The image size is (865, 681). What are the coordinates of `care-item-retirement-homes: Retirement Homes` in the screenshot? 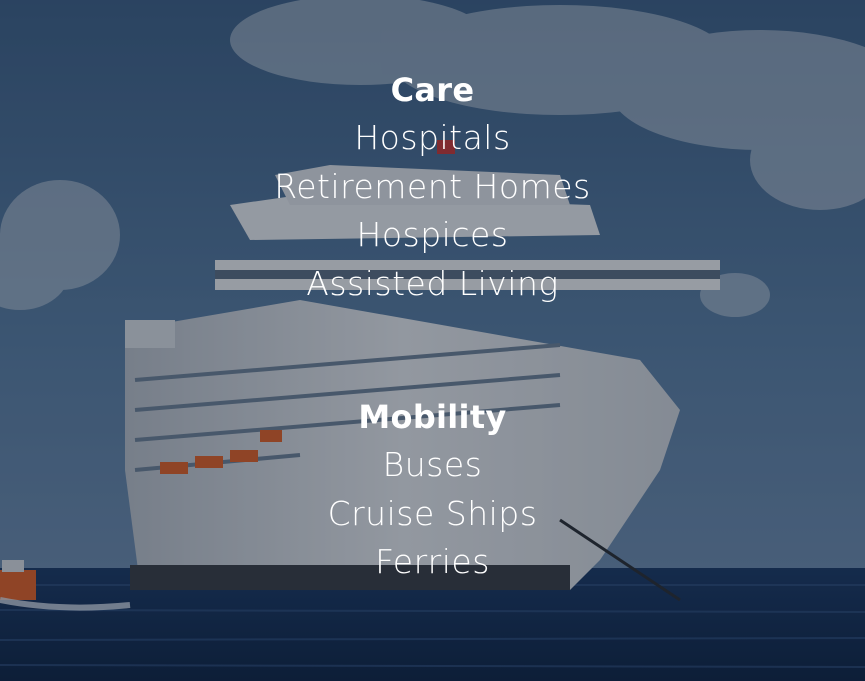 It's located at (432, 186).